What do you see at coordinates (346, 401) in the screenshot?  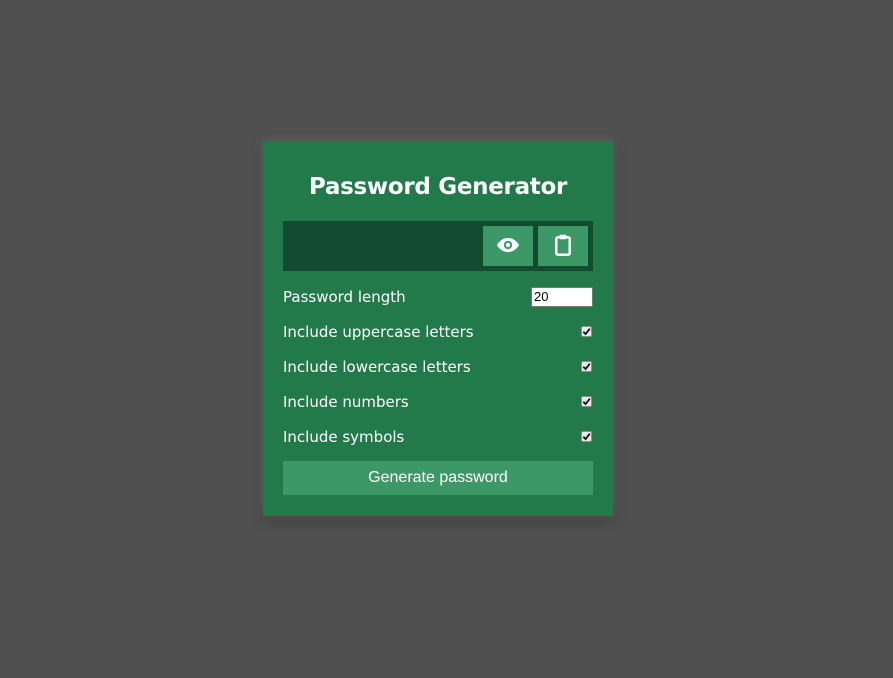 I see `numbers-label: Include numbers` at bounding box center [346, 401].